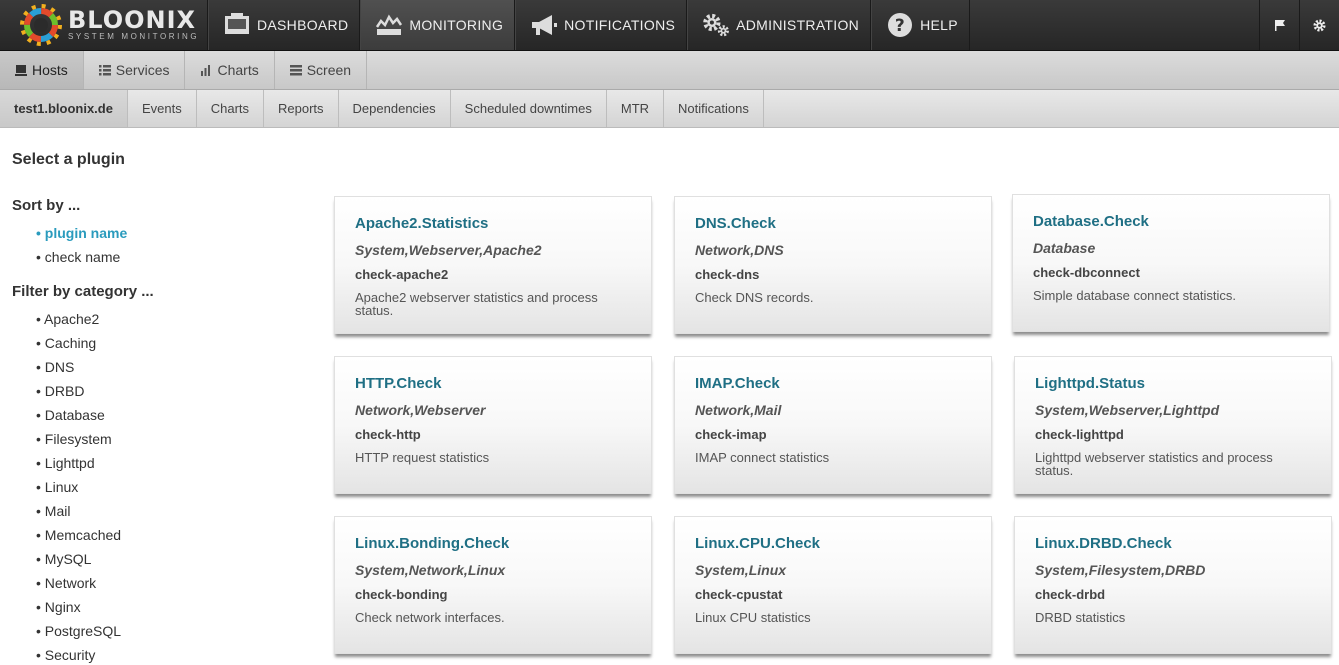  Describe the element at coordinates (1079, 434) in the screenshot. I see `plugin-command: check-lighttpd` at that location.